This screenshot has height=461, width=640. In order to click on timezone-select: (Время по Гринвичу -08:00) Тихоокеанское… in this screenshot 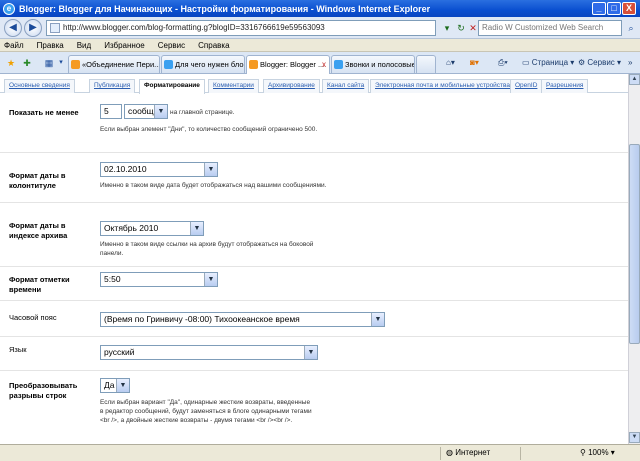, I will do `click(242, 319)`.